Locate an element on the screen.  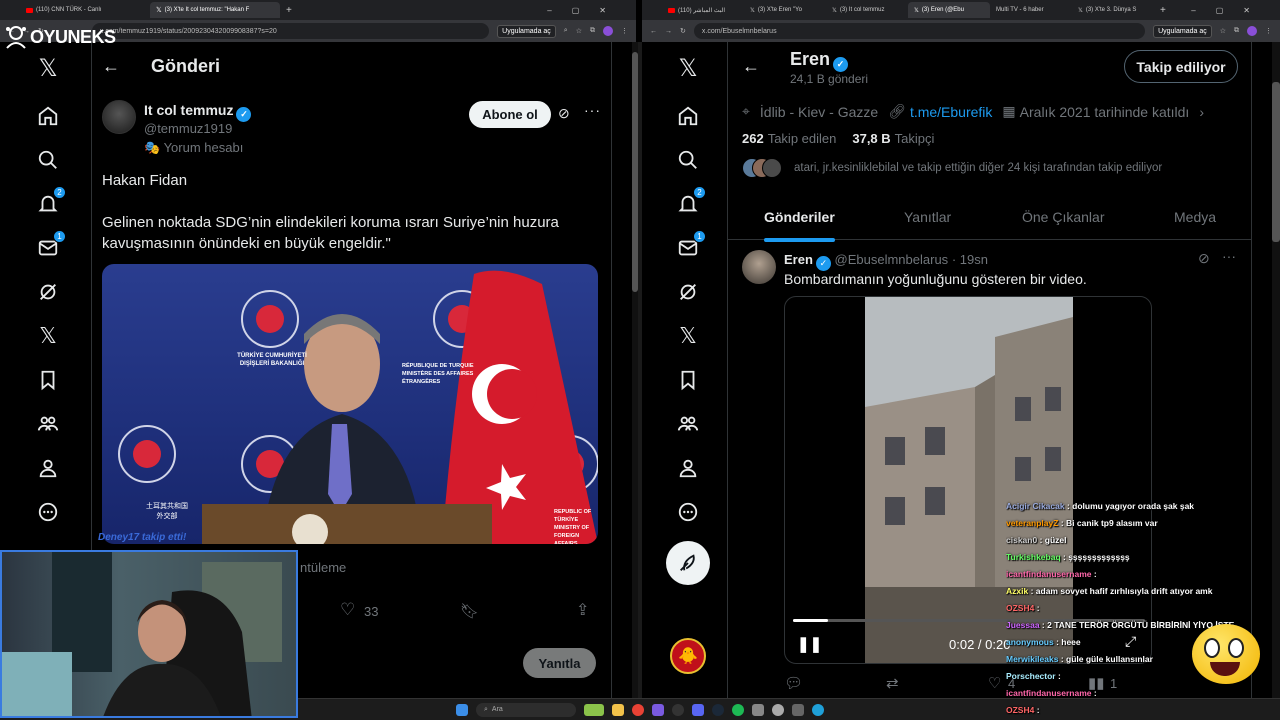
following-count: 262 is located at coordinates (753, 138).